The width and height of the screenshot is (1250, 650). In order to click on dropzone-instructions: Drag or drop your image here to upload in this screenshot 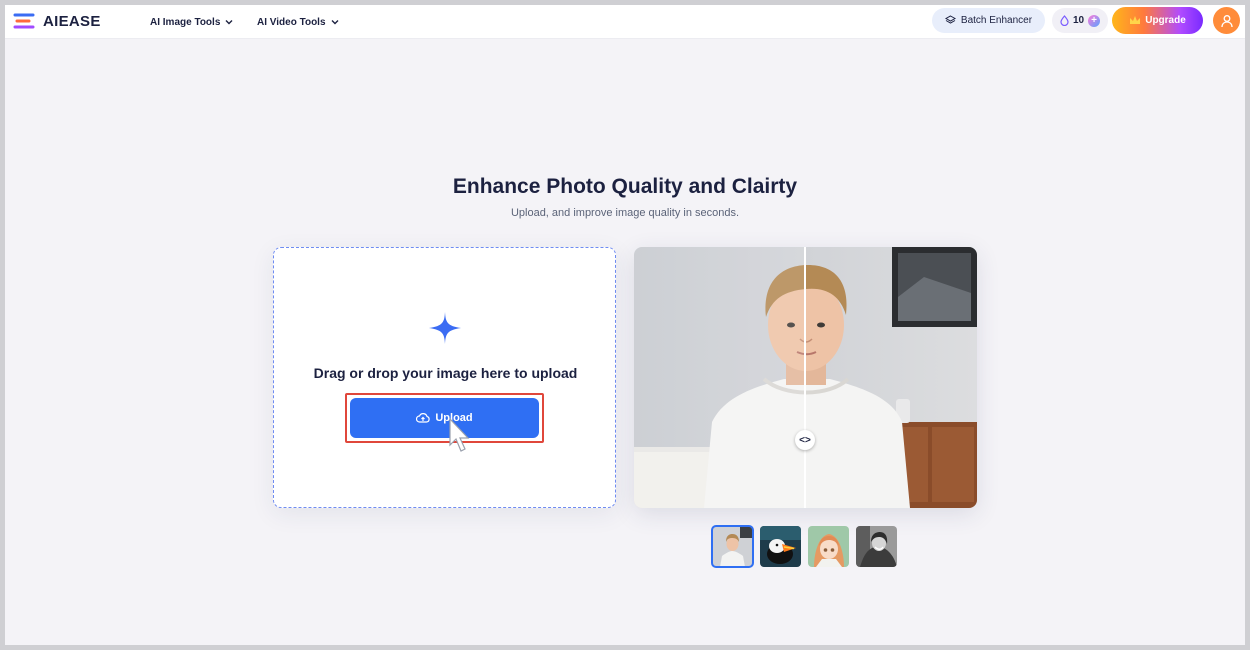, I will do `click(445, 373)`.